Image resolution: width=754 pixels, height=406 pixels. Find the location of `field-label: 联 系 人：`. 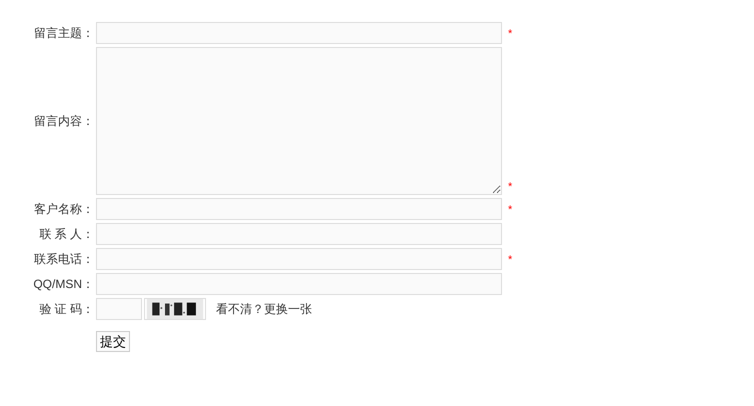

field-label: 联 系 人： is located at coordinates (66, 234).